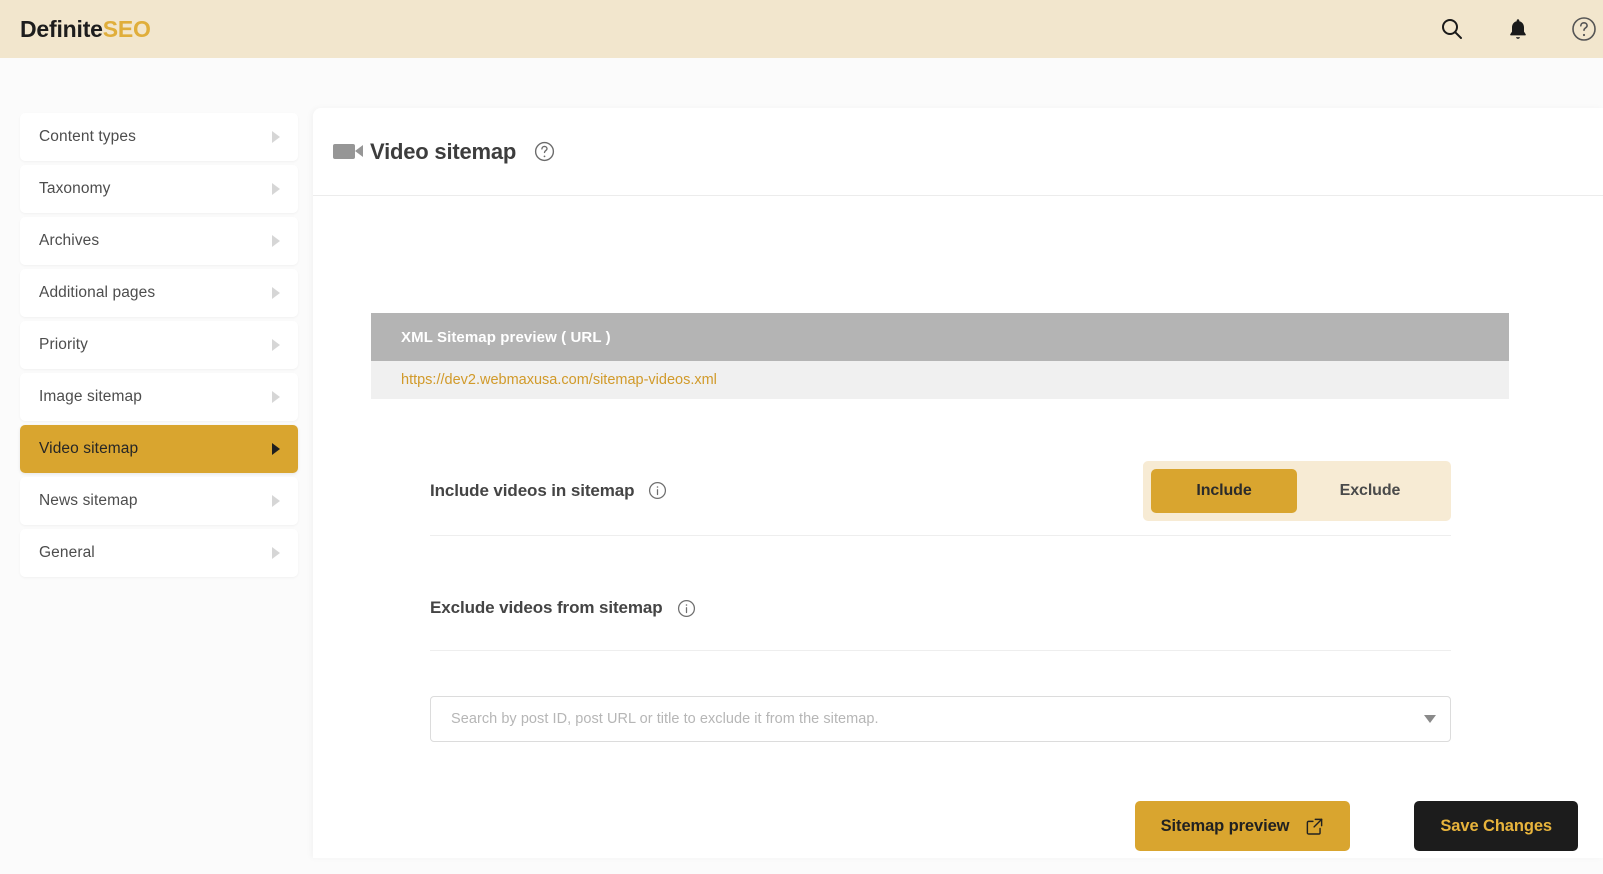 The image size is (1603, 874). I want to click on include-exclude-toggle-group: Include Exclude, so click(1297, 490).